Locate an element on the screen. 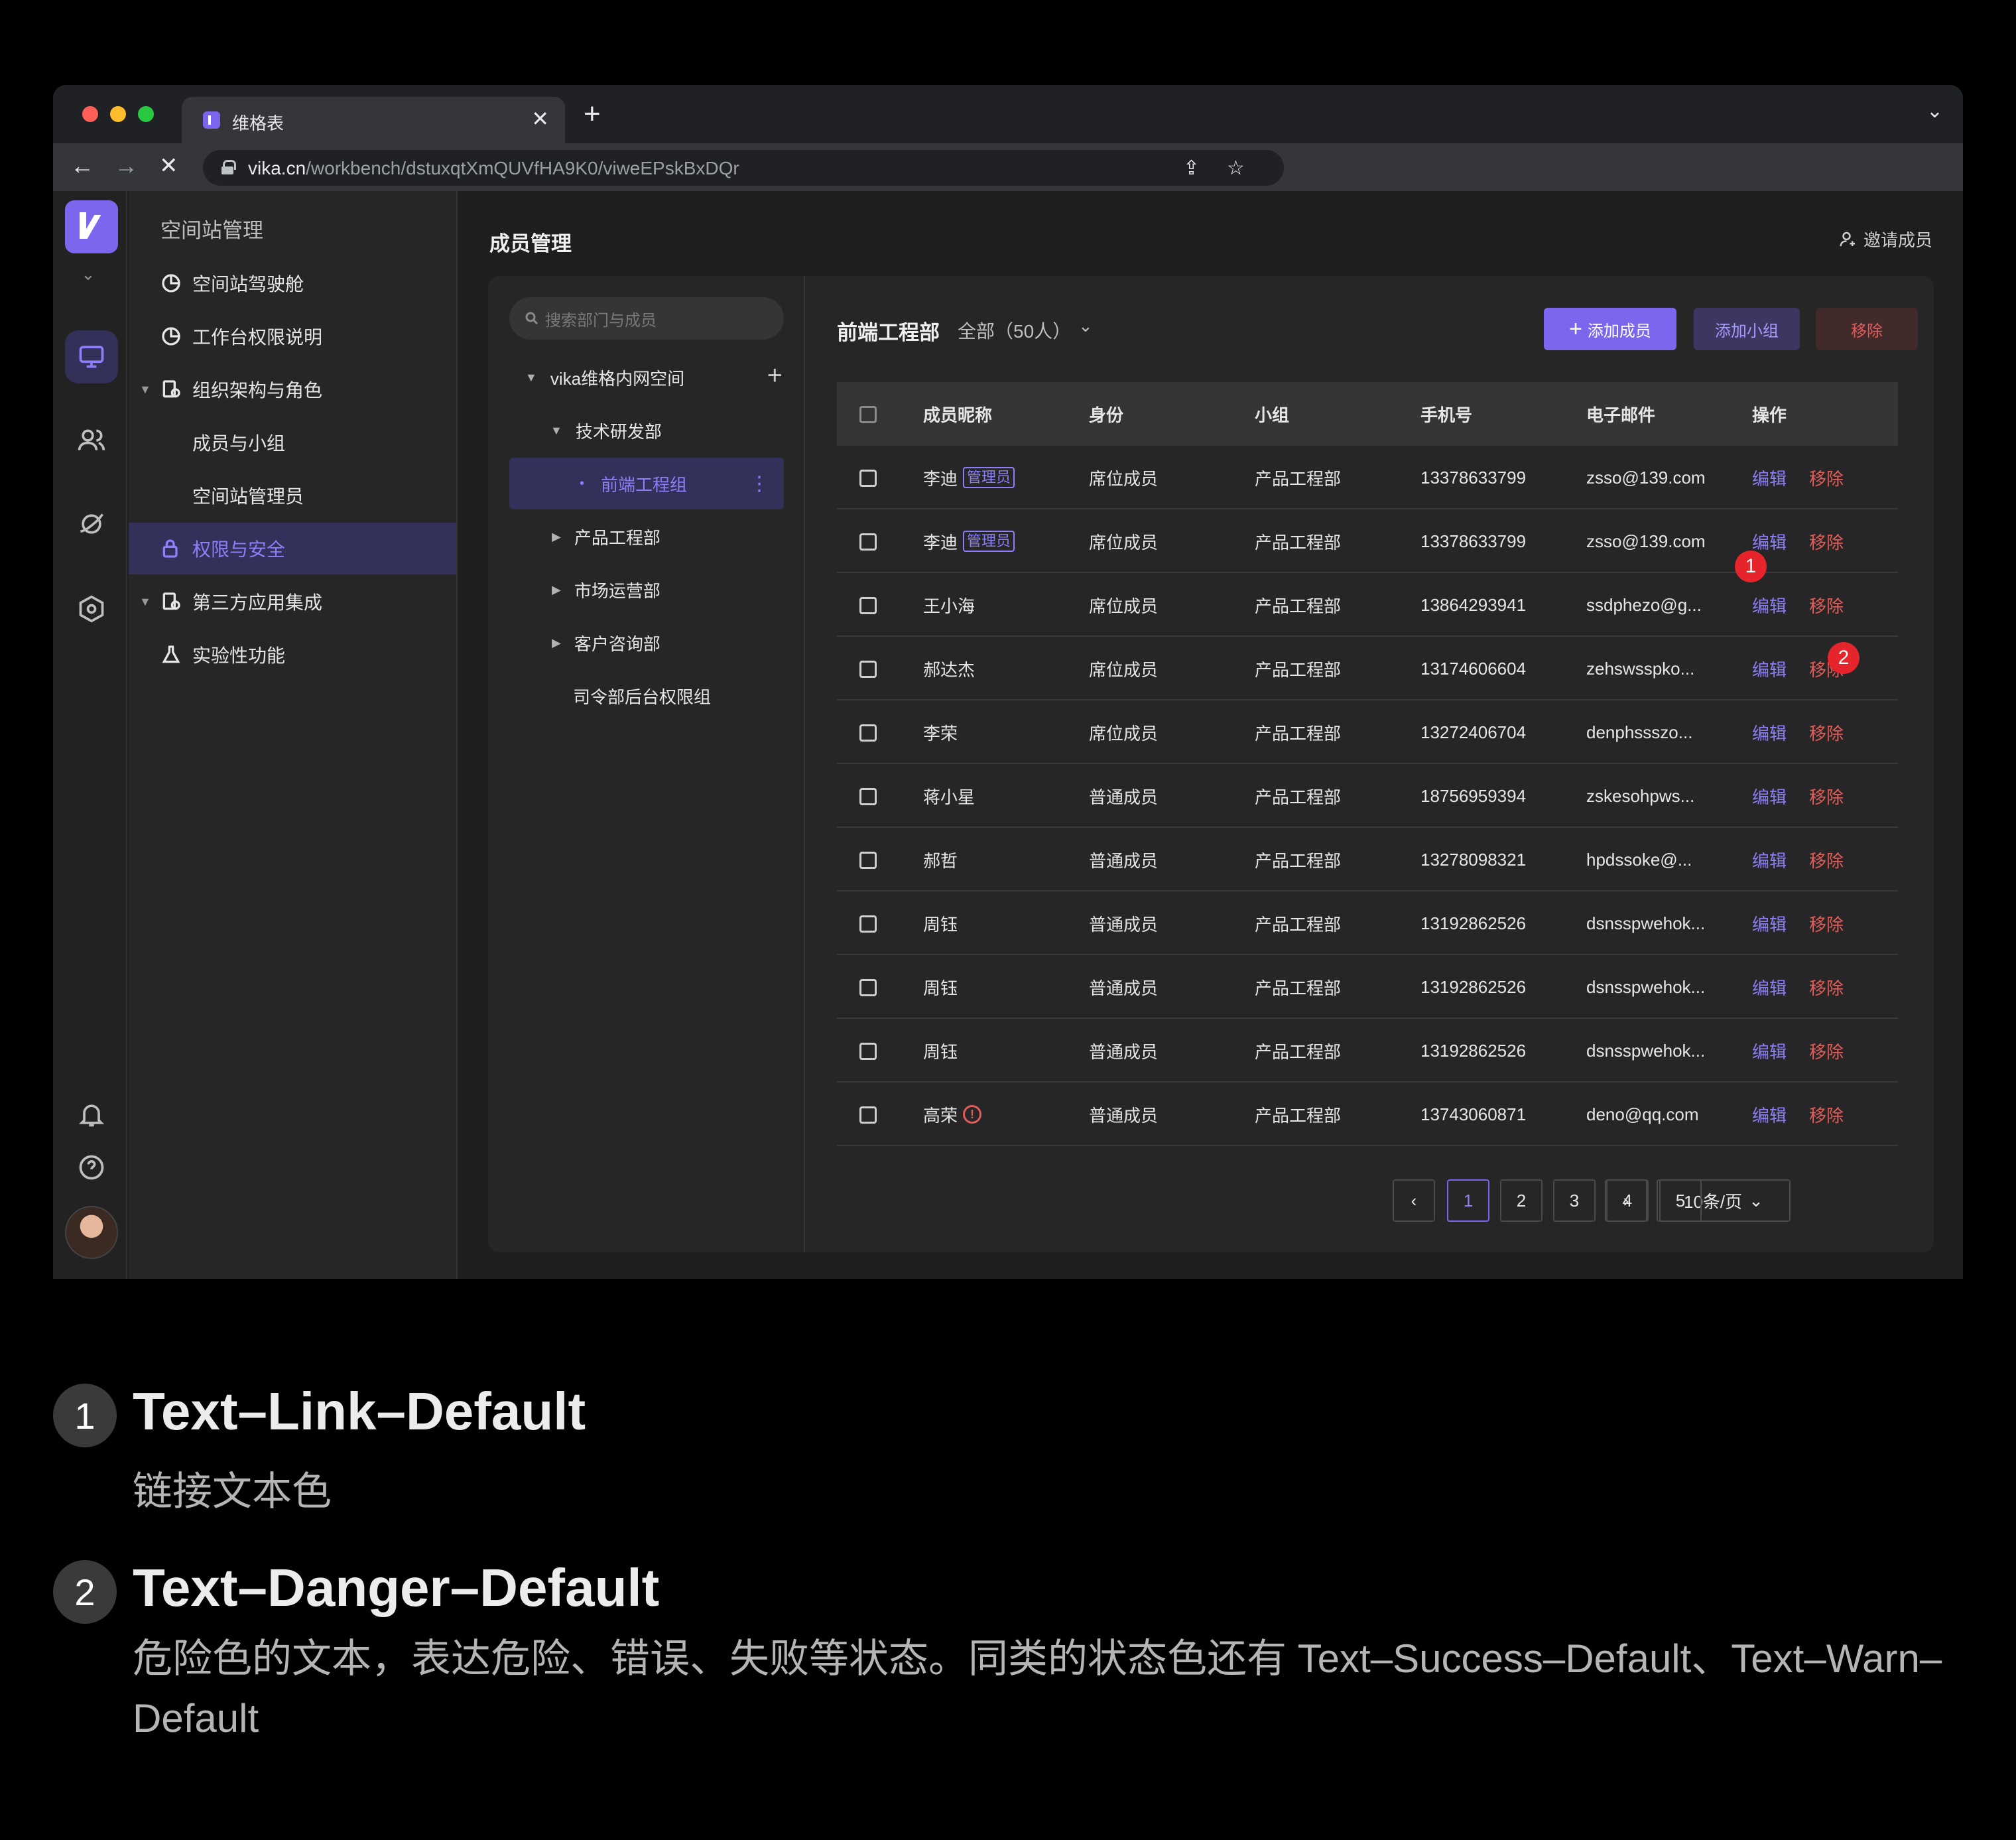 The image size is (2016, 1840). stop-icon: ✕ is located at coordinates (168, 166).